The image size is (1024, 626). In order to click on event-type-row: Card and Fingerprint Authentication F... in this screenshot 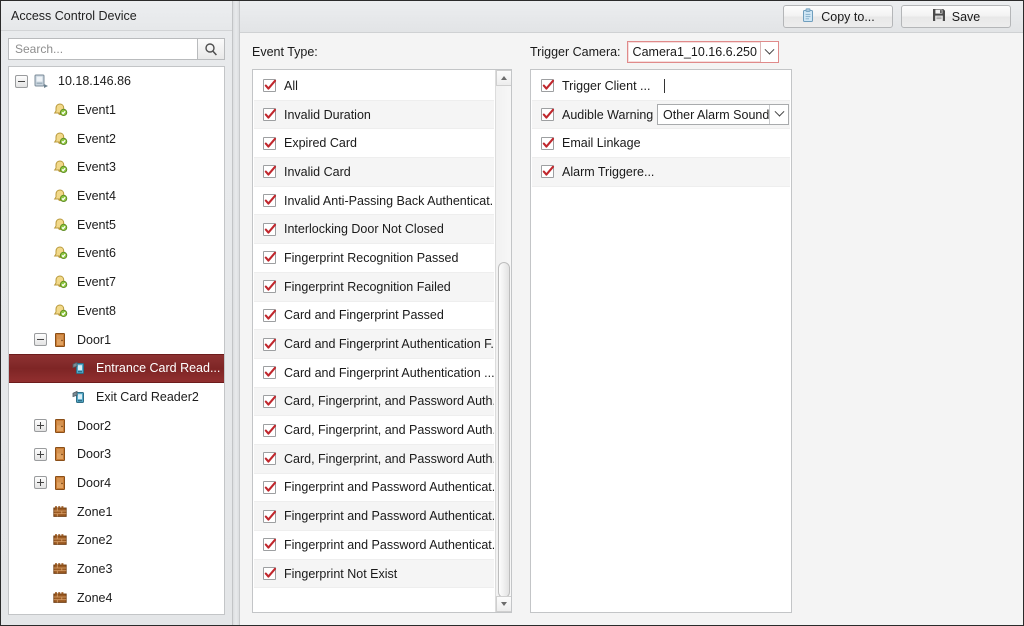, I will do `click(374, 344)`.